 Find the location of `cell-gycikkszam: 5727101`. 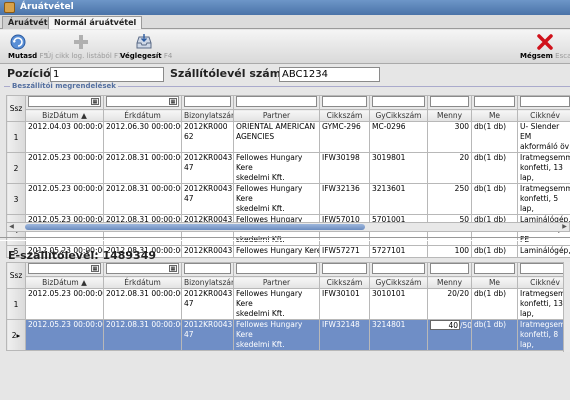

cell-gycikkszam: 5727101 is located at coordinates (398, 251).